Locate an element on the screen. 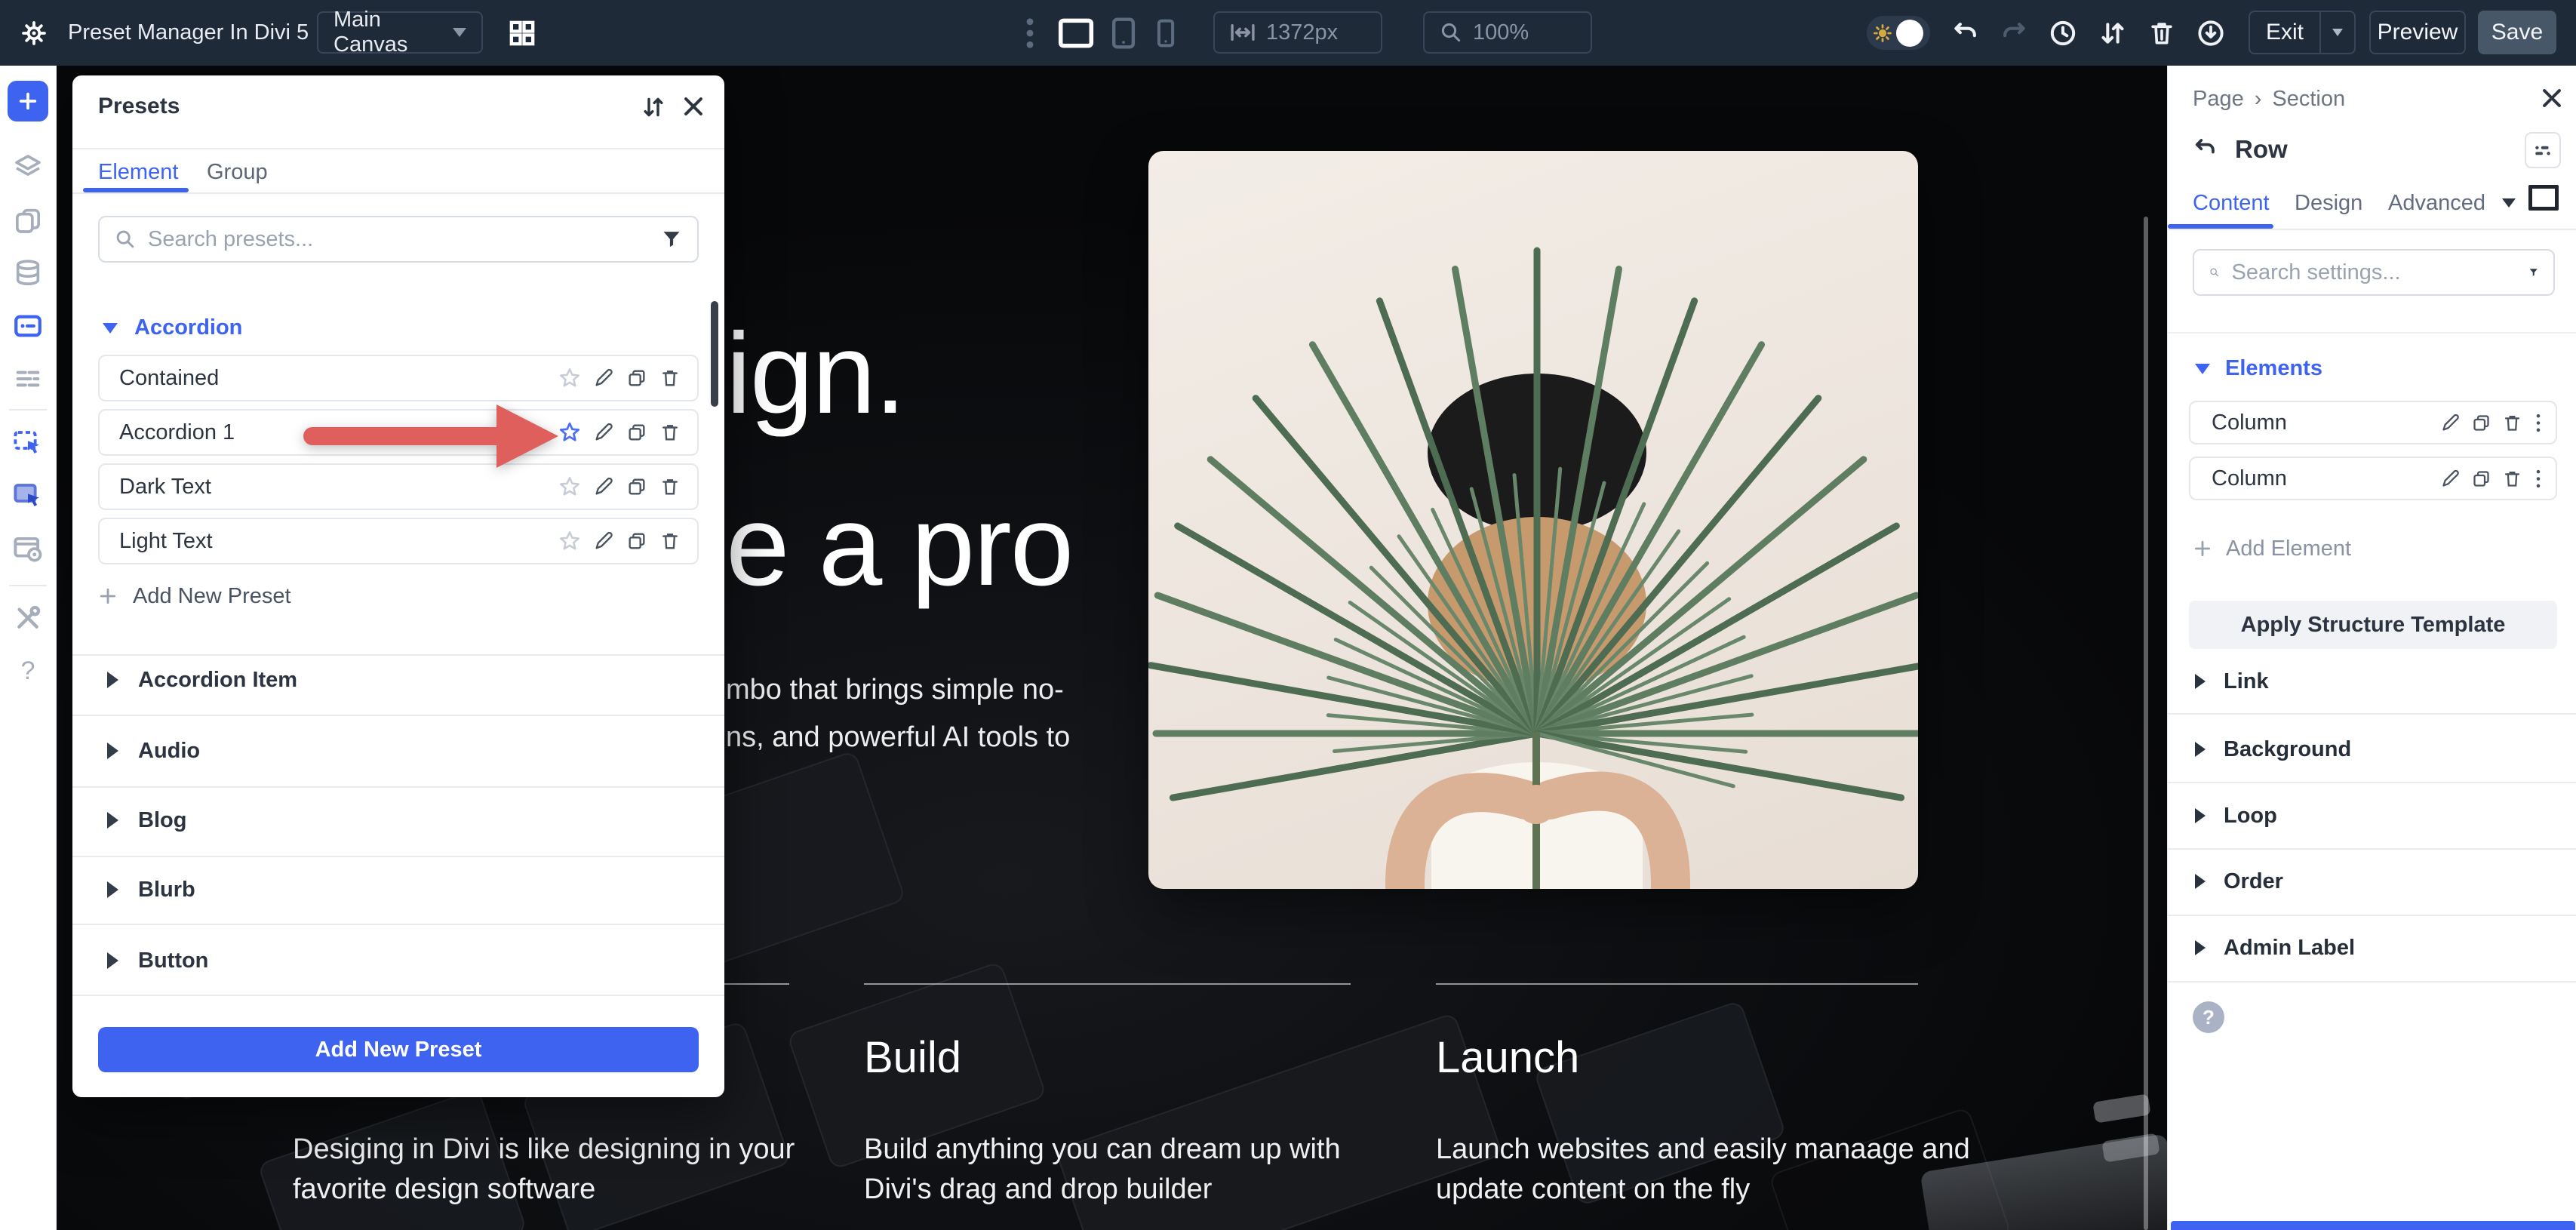 This screenshot has height=1230, width=2576. tools-icon is located at coordinates (28, 618).